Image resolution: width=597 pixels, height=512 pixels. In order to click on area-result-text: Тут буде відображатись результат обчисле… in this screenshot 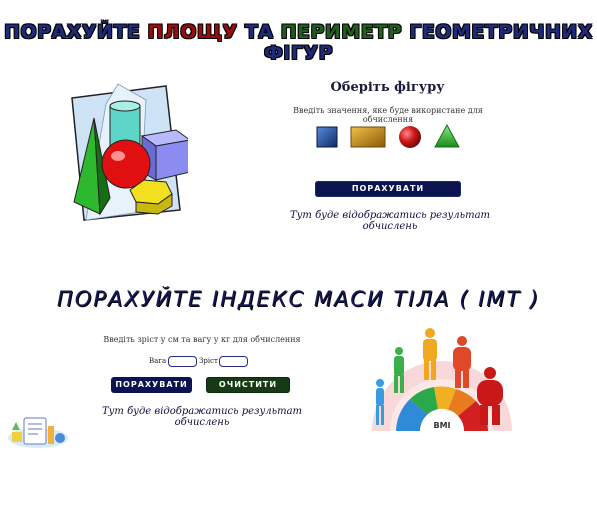, I will do `click(390, 221)`.